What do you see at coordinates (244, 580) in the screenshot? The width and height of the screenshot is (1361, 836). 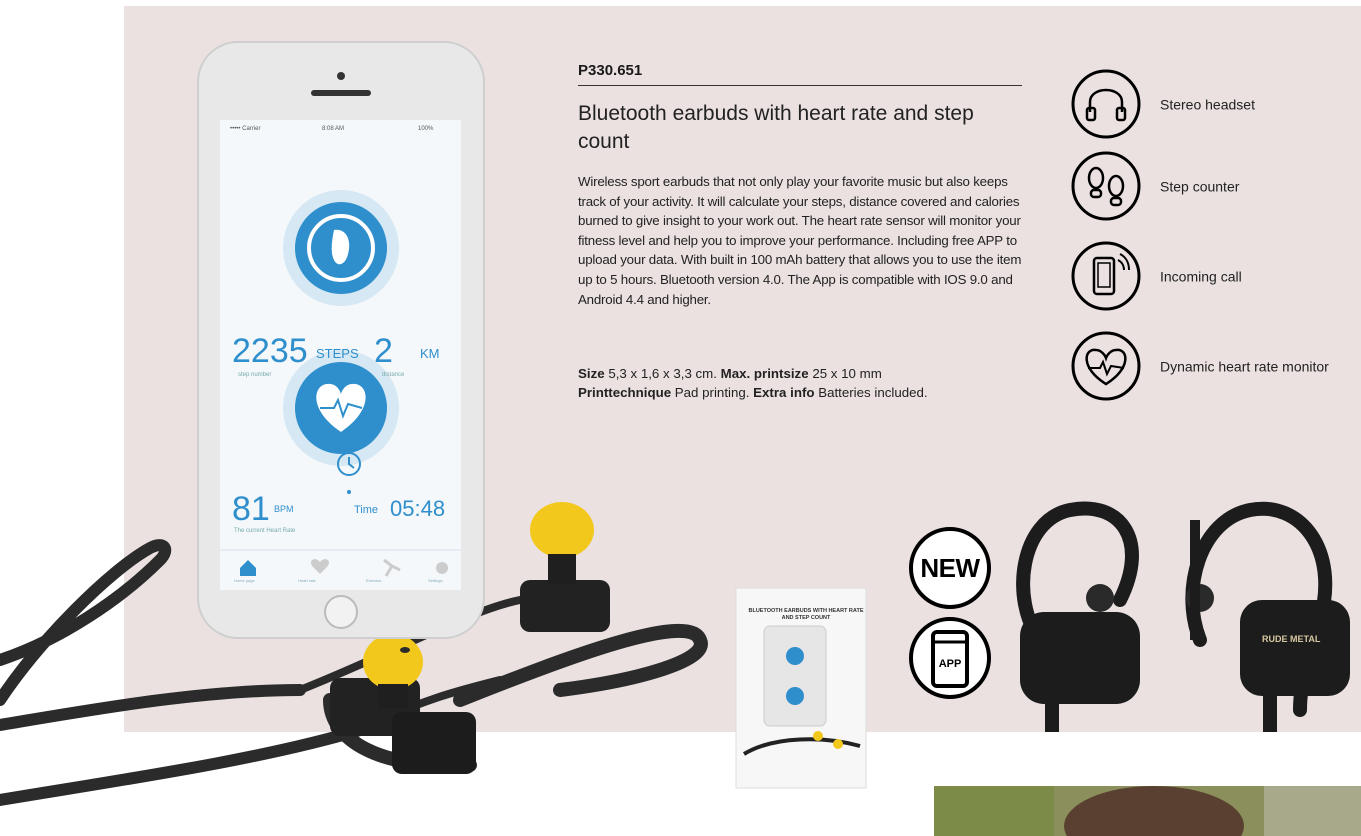 I see `tab-home: Home page` at bounding box center [244, 580].